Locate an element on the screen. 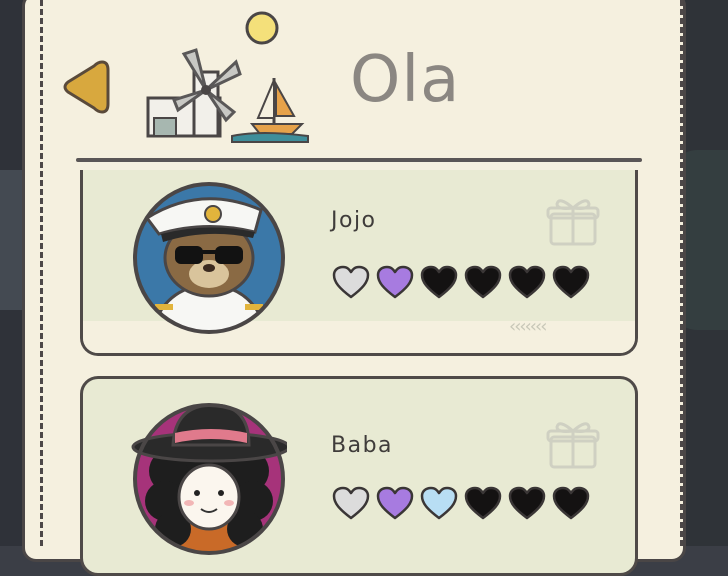  island-title: Ola is located at coordinates (405, 80).